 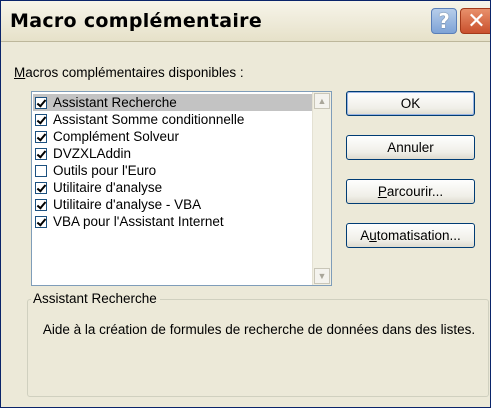 I want to click on listbox-scrollbar: ▲ ▼, so click(x=321, y=188).